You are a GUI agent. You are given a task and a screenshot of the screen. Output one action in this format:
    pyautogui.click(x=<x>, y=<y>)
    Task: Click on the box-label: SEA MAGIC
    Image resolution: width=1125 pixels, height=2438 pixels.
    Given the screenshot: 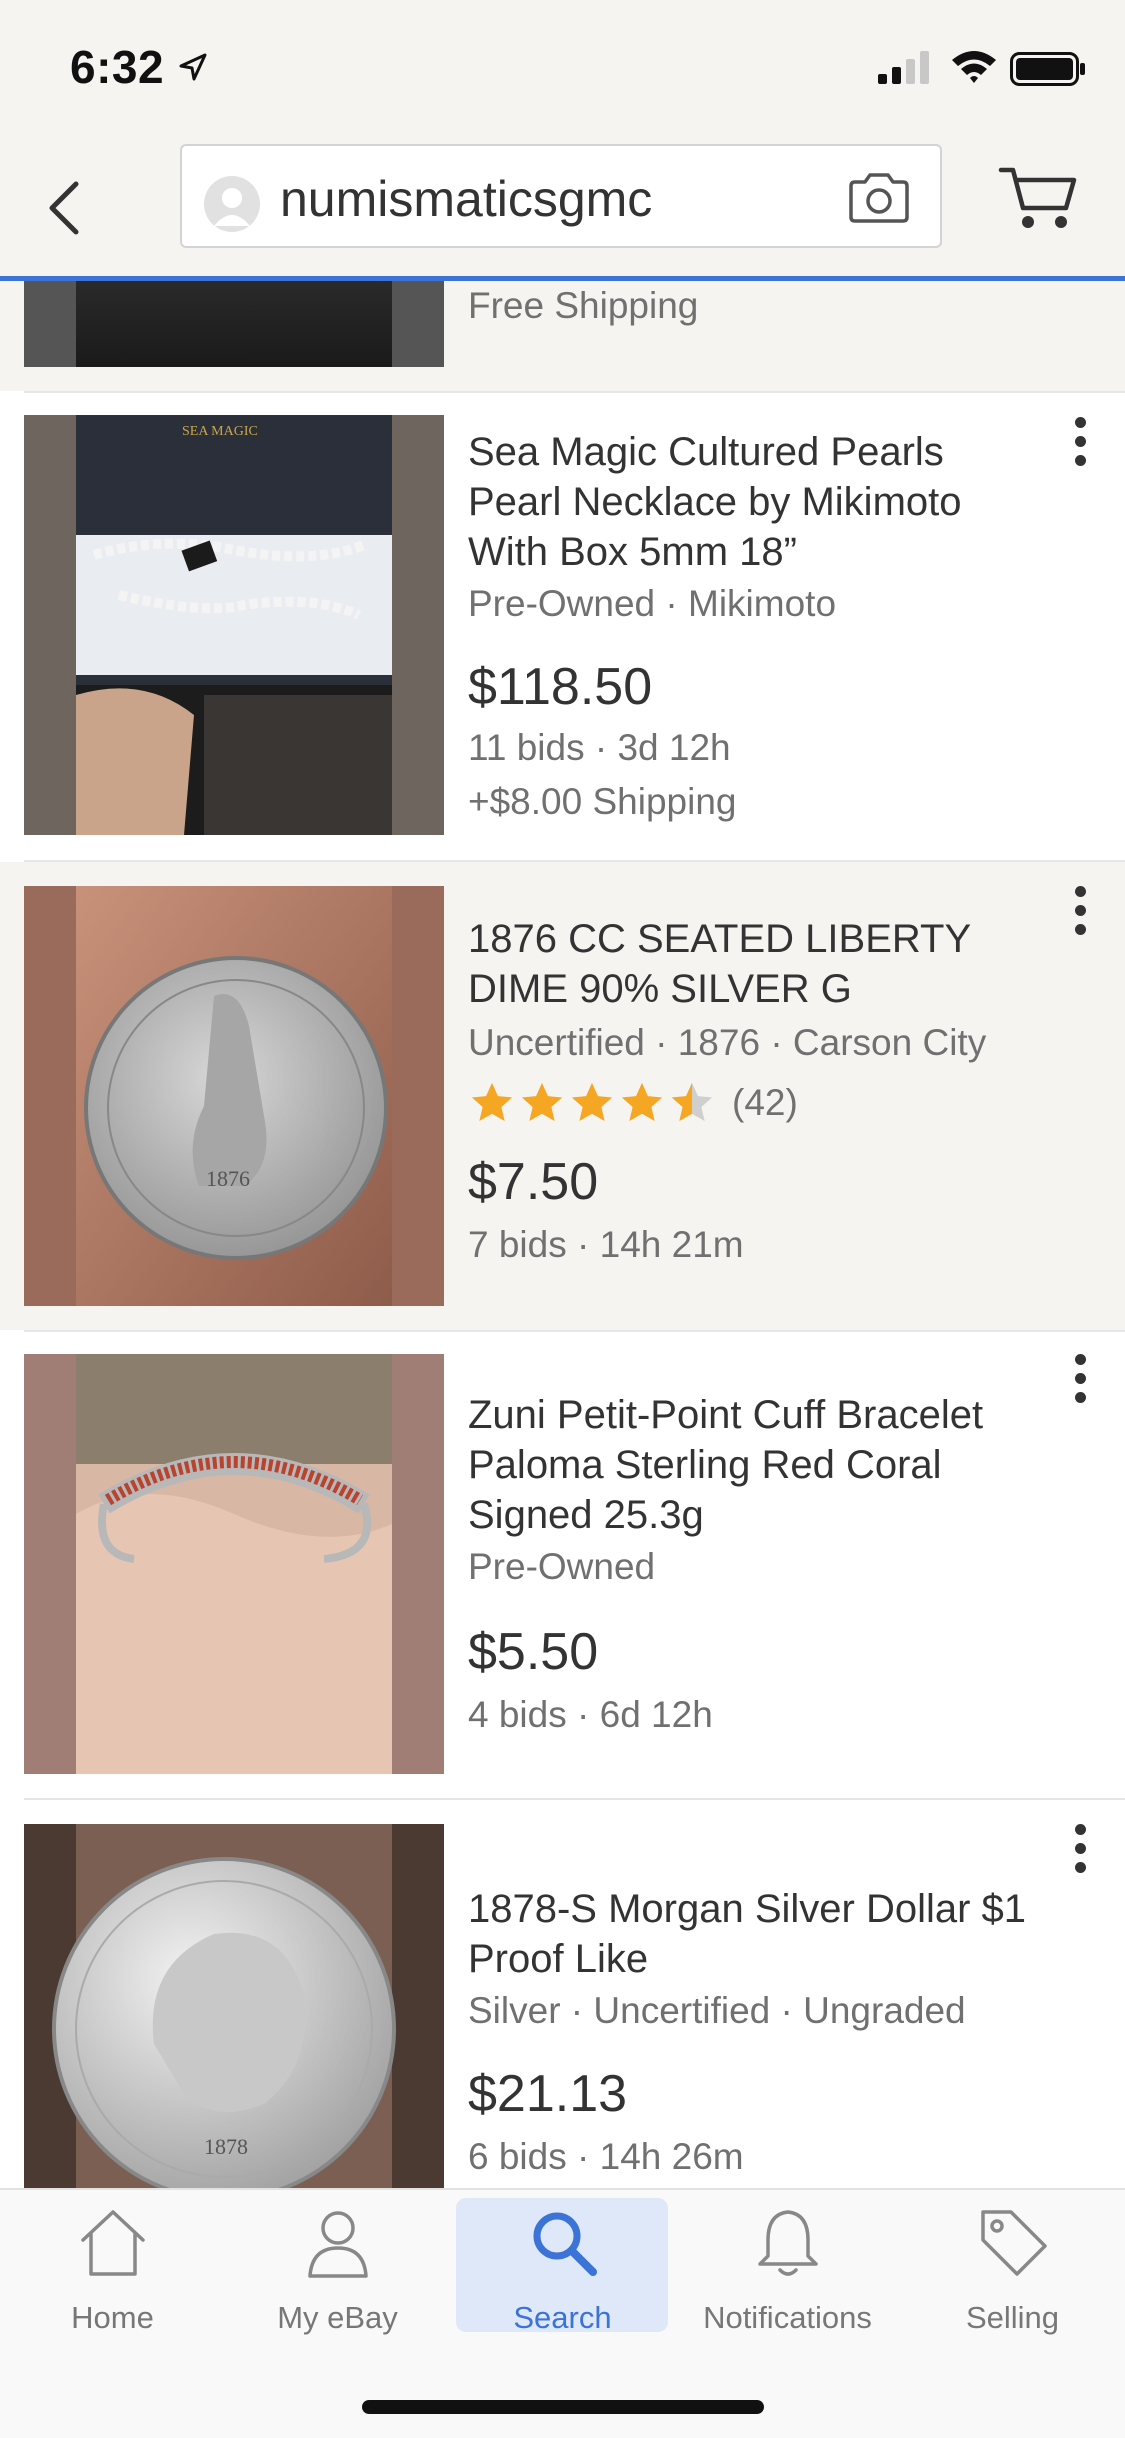 What is the action you would take?
    pyautogui.click(x=220, y=431)
    